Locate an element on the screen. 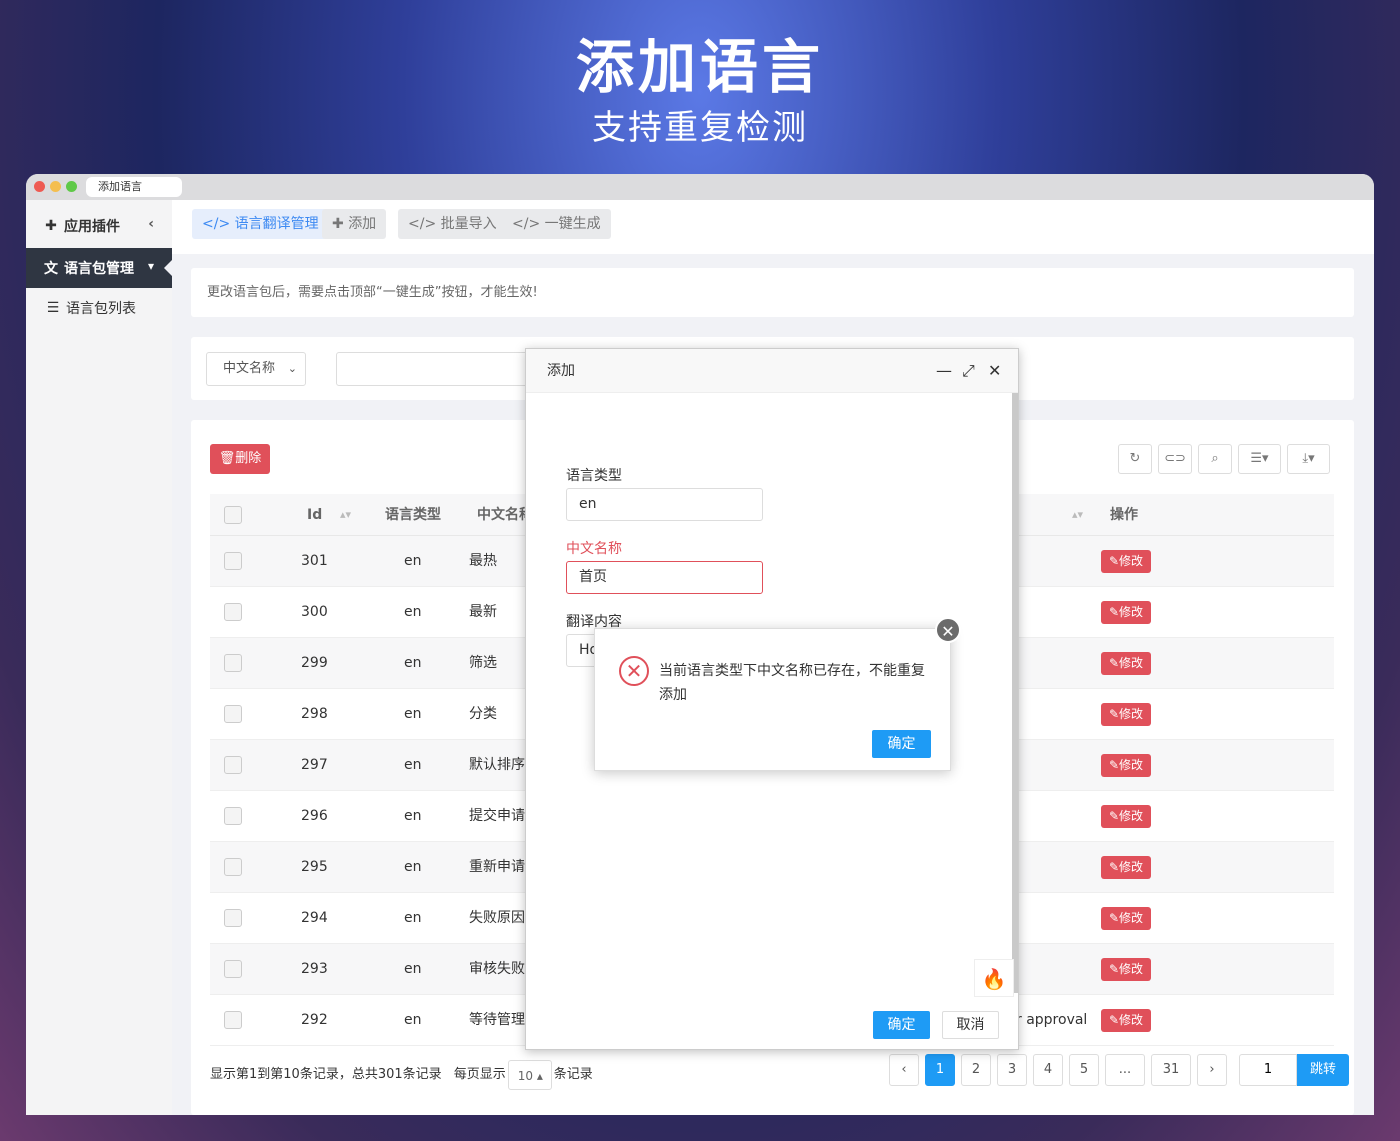 The height and width of the screenshot is (1141, 1400). tab-translate-manage: </> 语言翻译管理 is located at coordinates (260, 224).